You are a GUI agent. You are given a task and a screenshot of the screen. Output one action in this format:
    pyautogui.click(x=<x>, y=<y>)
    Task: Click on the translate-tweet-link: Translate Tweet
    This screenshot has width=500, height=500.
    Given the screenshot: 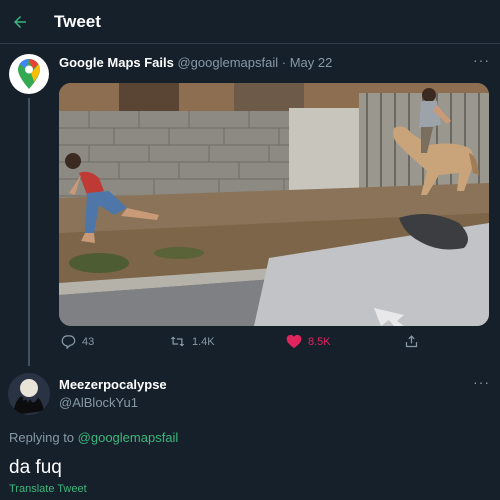 What is the action you would take?
    pyautogui.click(x=48, y=489)
    